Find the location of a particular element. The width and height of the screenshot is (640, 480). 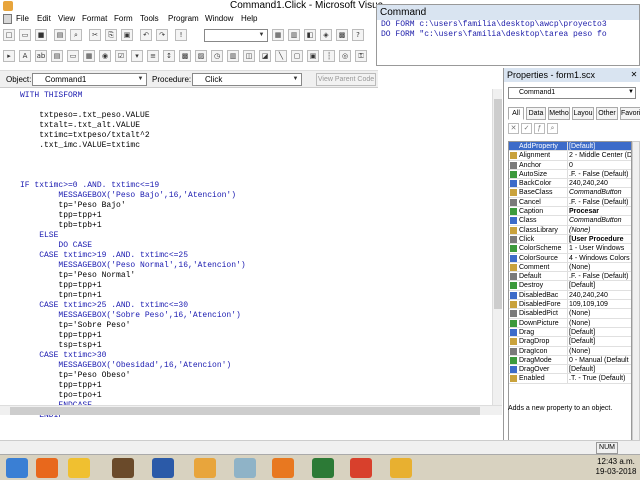

help-icon: ? is located at coordinates (358, 35).